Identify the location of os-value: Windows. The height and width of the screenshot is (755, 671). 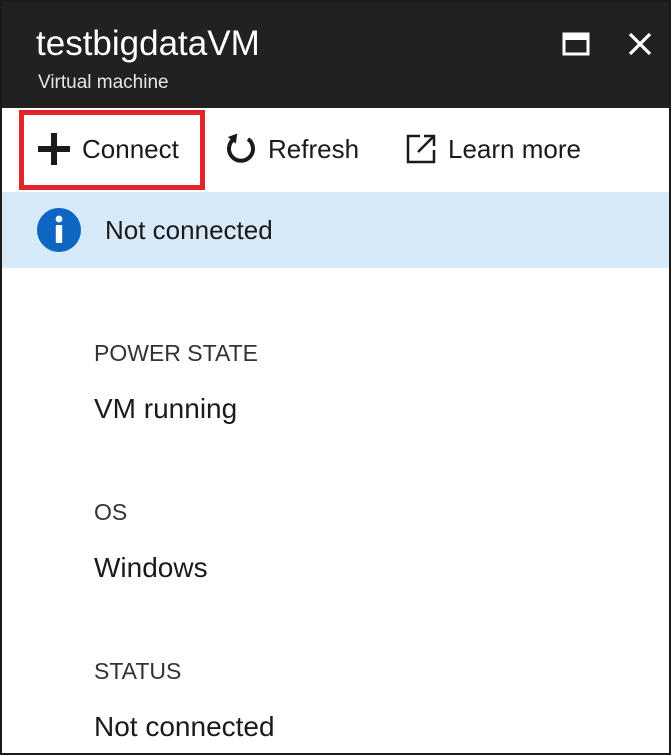
(151, 567).